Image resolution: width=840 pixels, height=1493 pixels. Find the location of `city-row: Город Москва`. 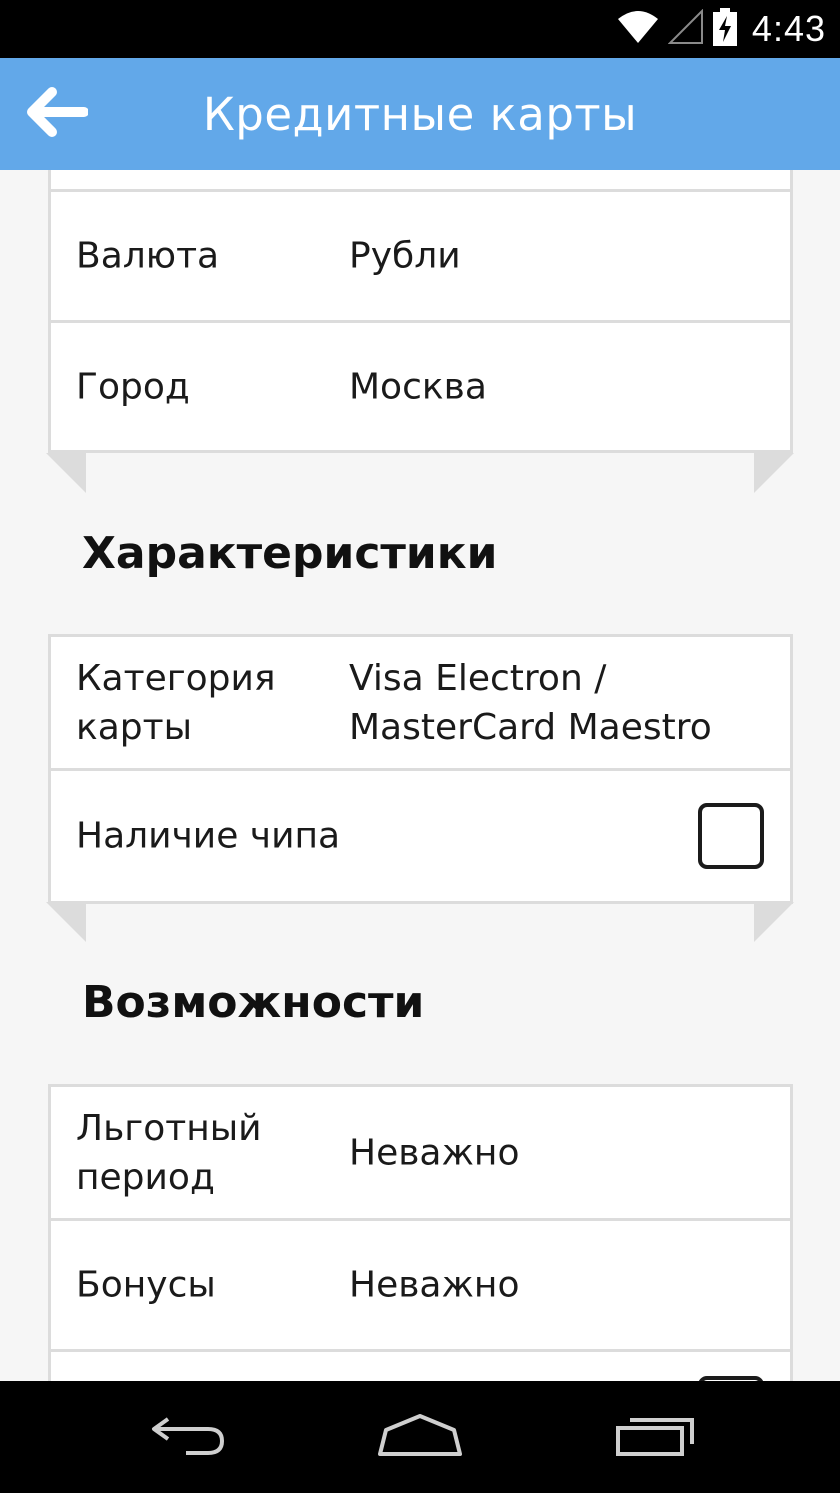

city-row: Город Москва is located at coordinates (420, 386).